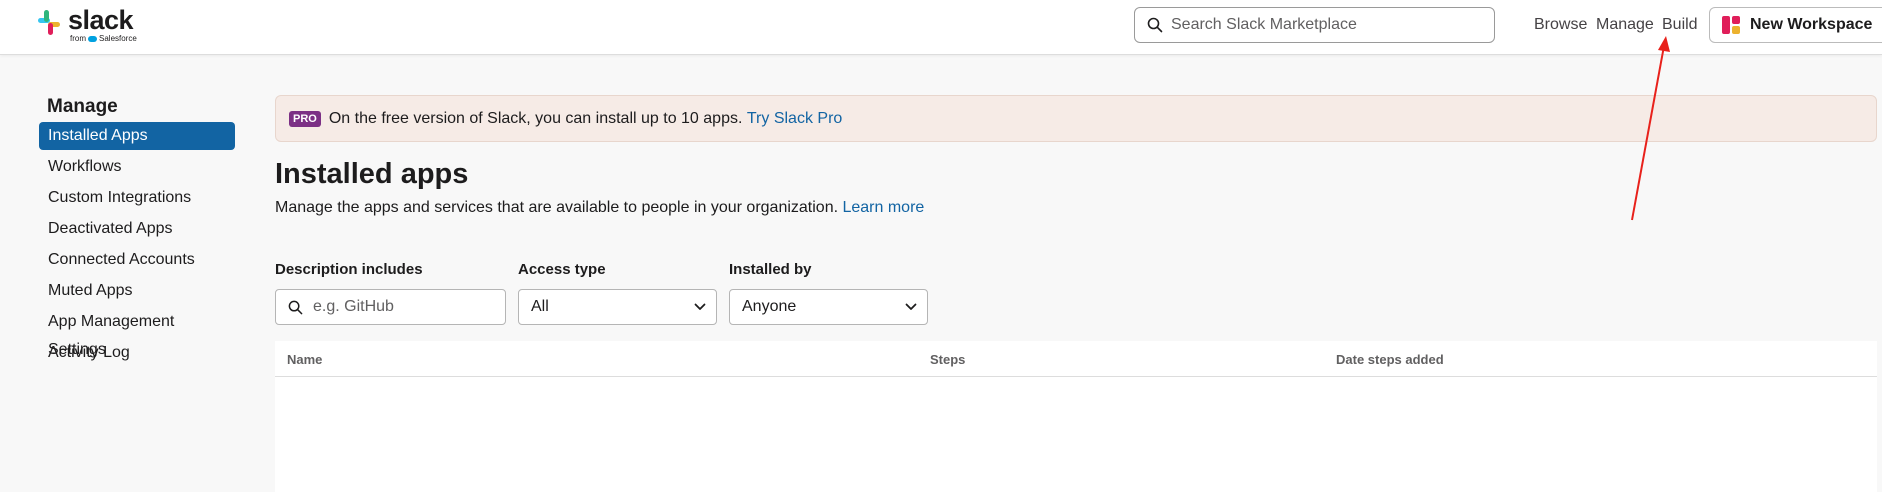  Describe the element at coordinates (372, 174) in the screenshot. I see `page-title: Installed apps` at that location.